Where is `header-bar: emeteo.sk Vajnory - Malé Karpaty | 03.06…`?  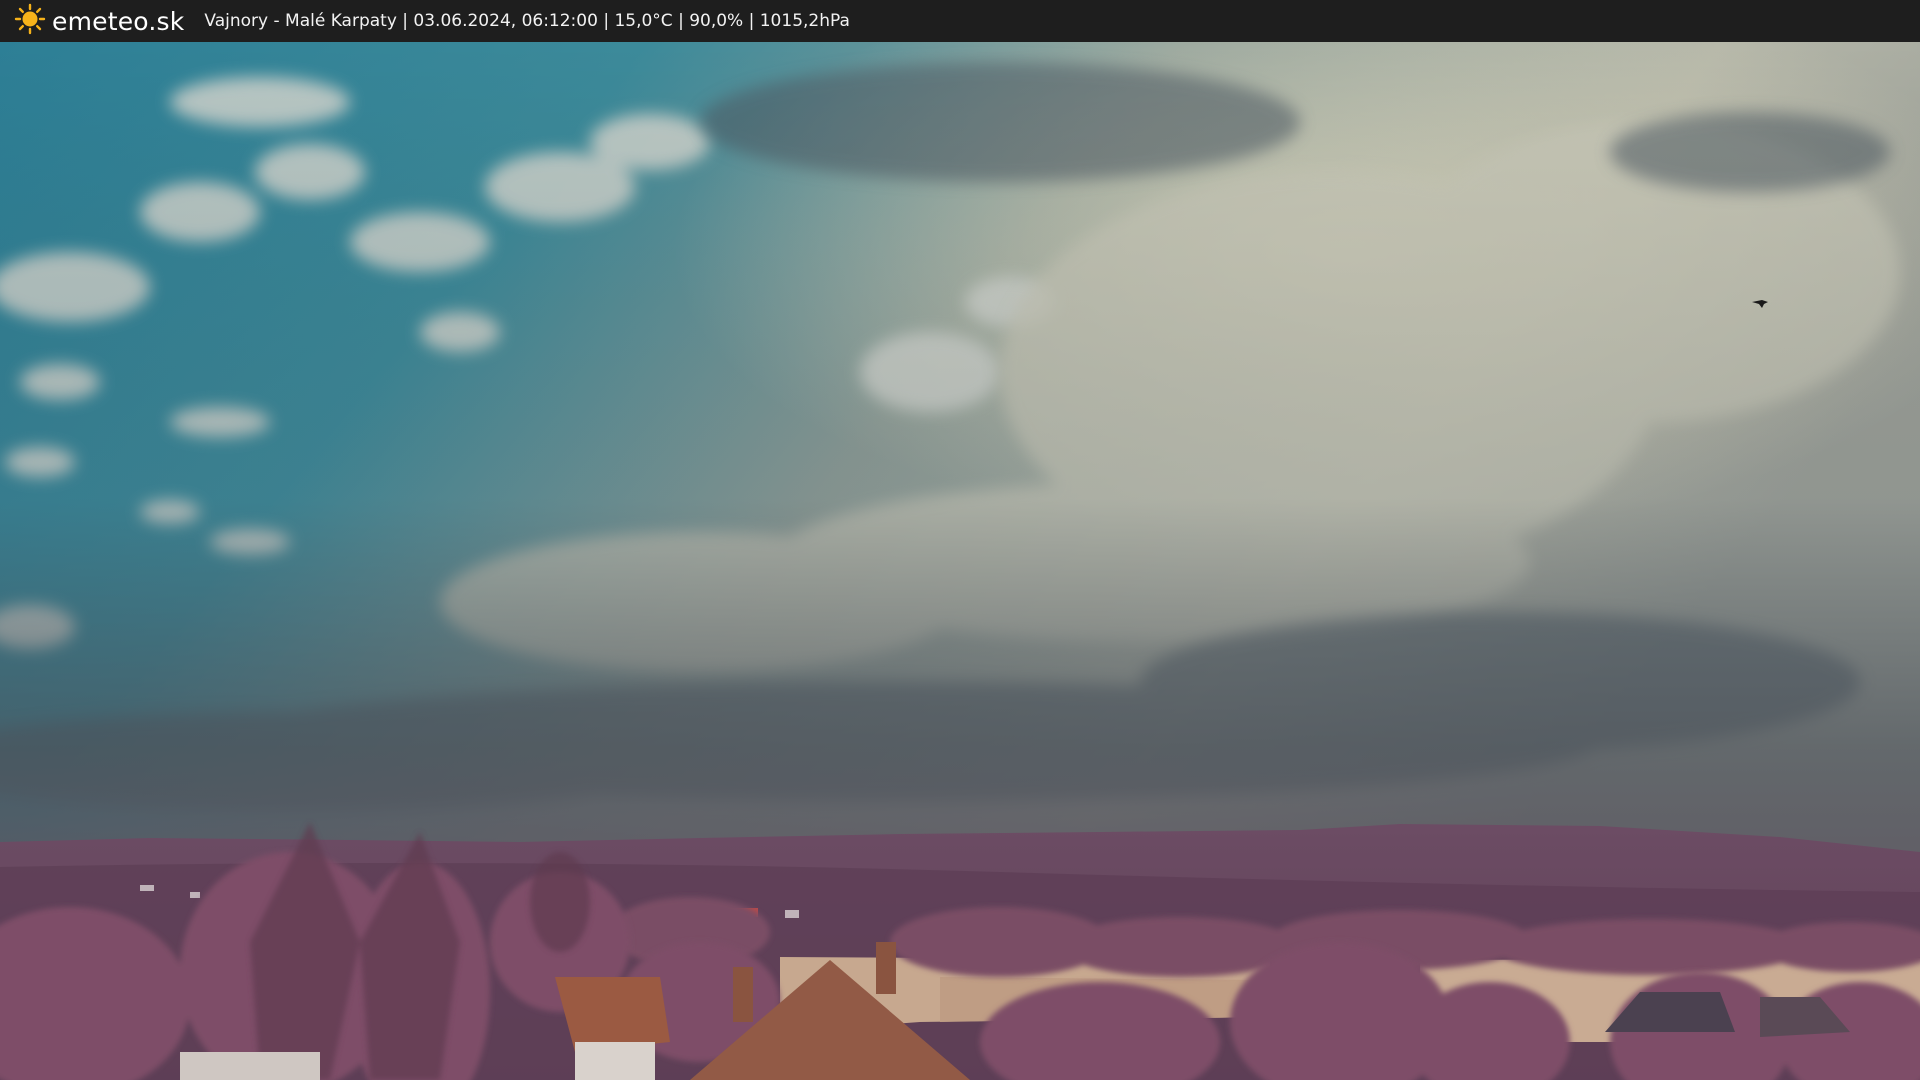
header-bar: emeteo.sk Vajnory - Malé Karpaty | 03.06… is located at coordinates (960, 21).